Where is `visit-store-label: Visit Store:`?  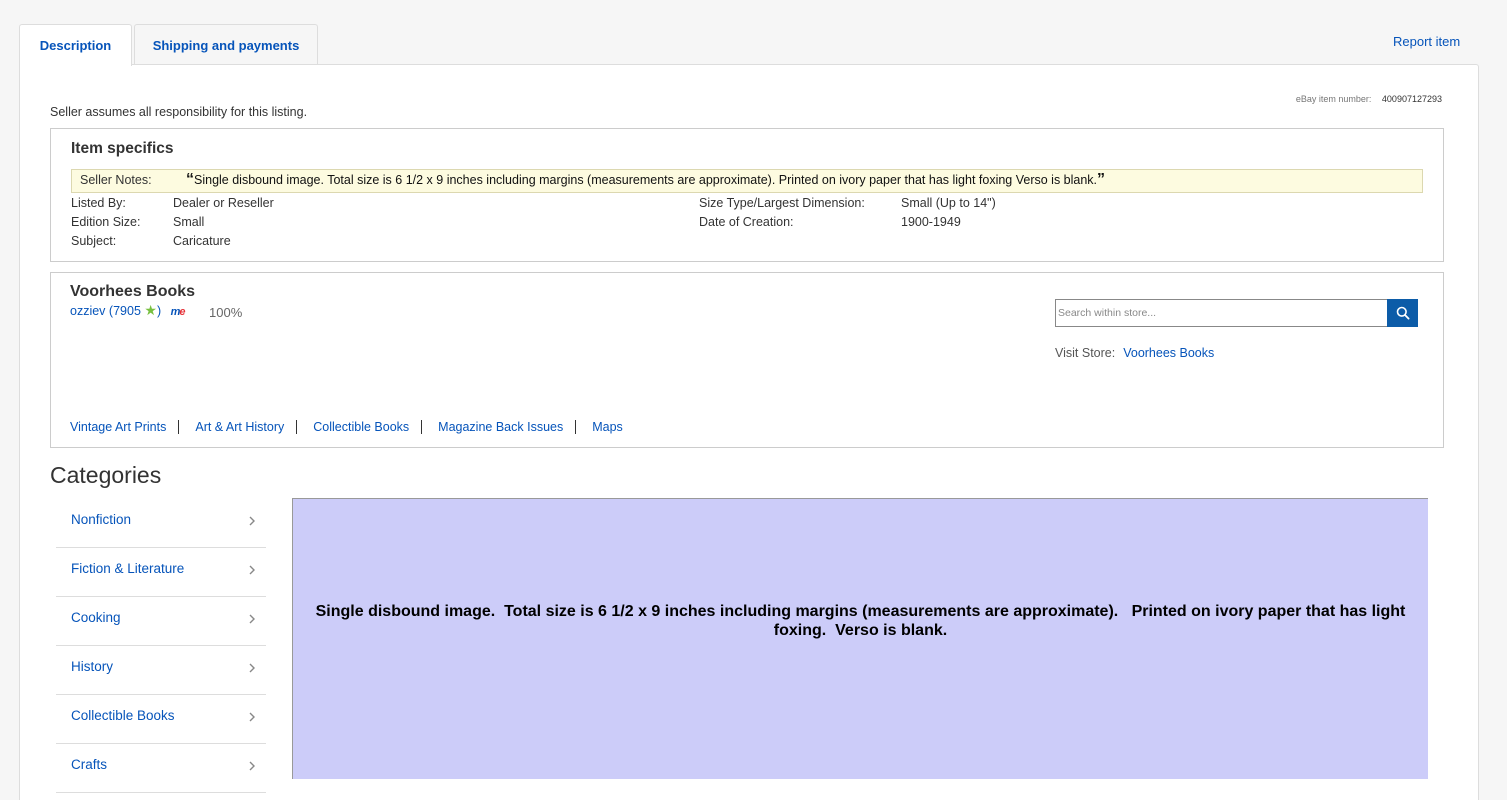
visit-store-label: Visit Store: is located at coordinates (1085, 353).